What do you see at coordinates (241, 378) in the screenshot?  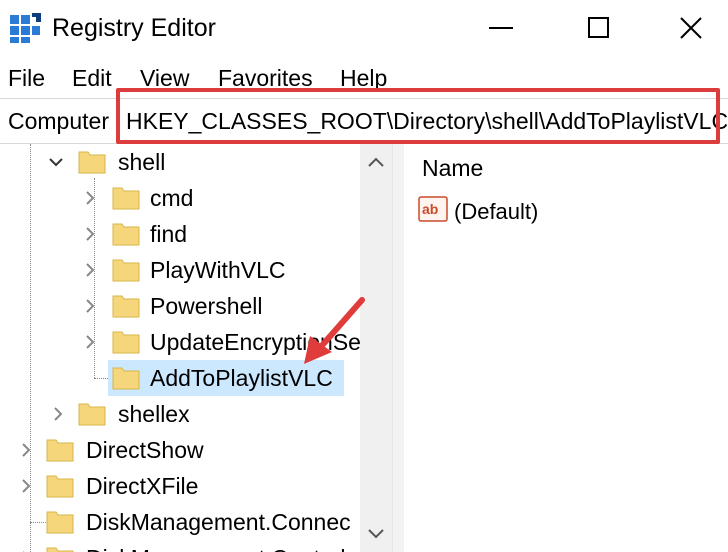 I see `tree-item-label: AddToPlaylistVLC` at bounding box center [241, 378].